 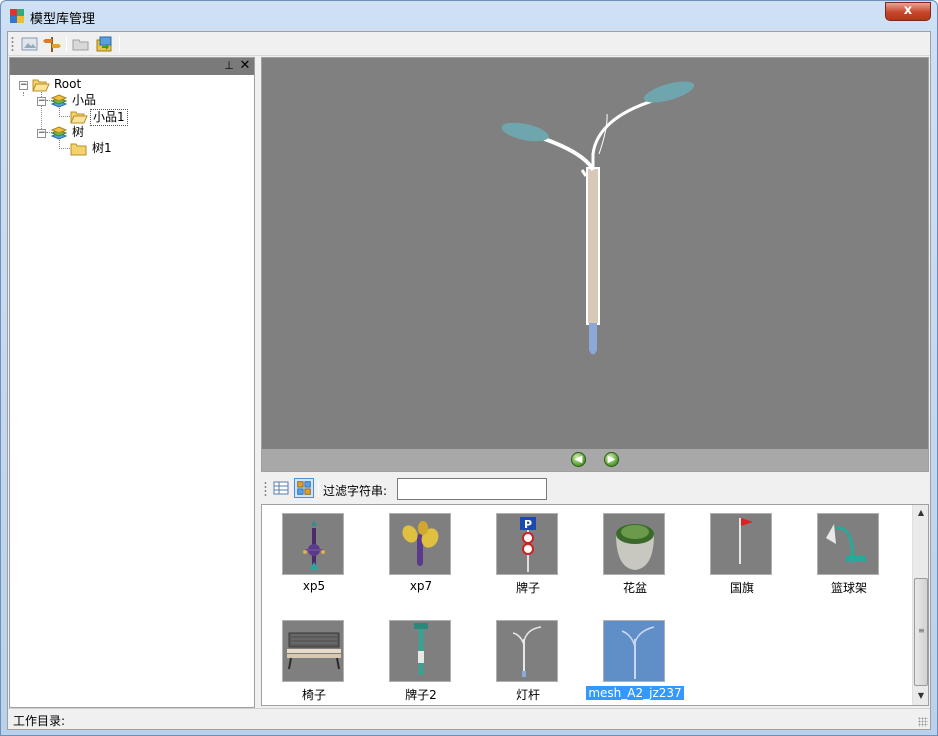 I want to click on tree-node-shu: − 树, so click(x=110, y=133).